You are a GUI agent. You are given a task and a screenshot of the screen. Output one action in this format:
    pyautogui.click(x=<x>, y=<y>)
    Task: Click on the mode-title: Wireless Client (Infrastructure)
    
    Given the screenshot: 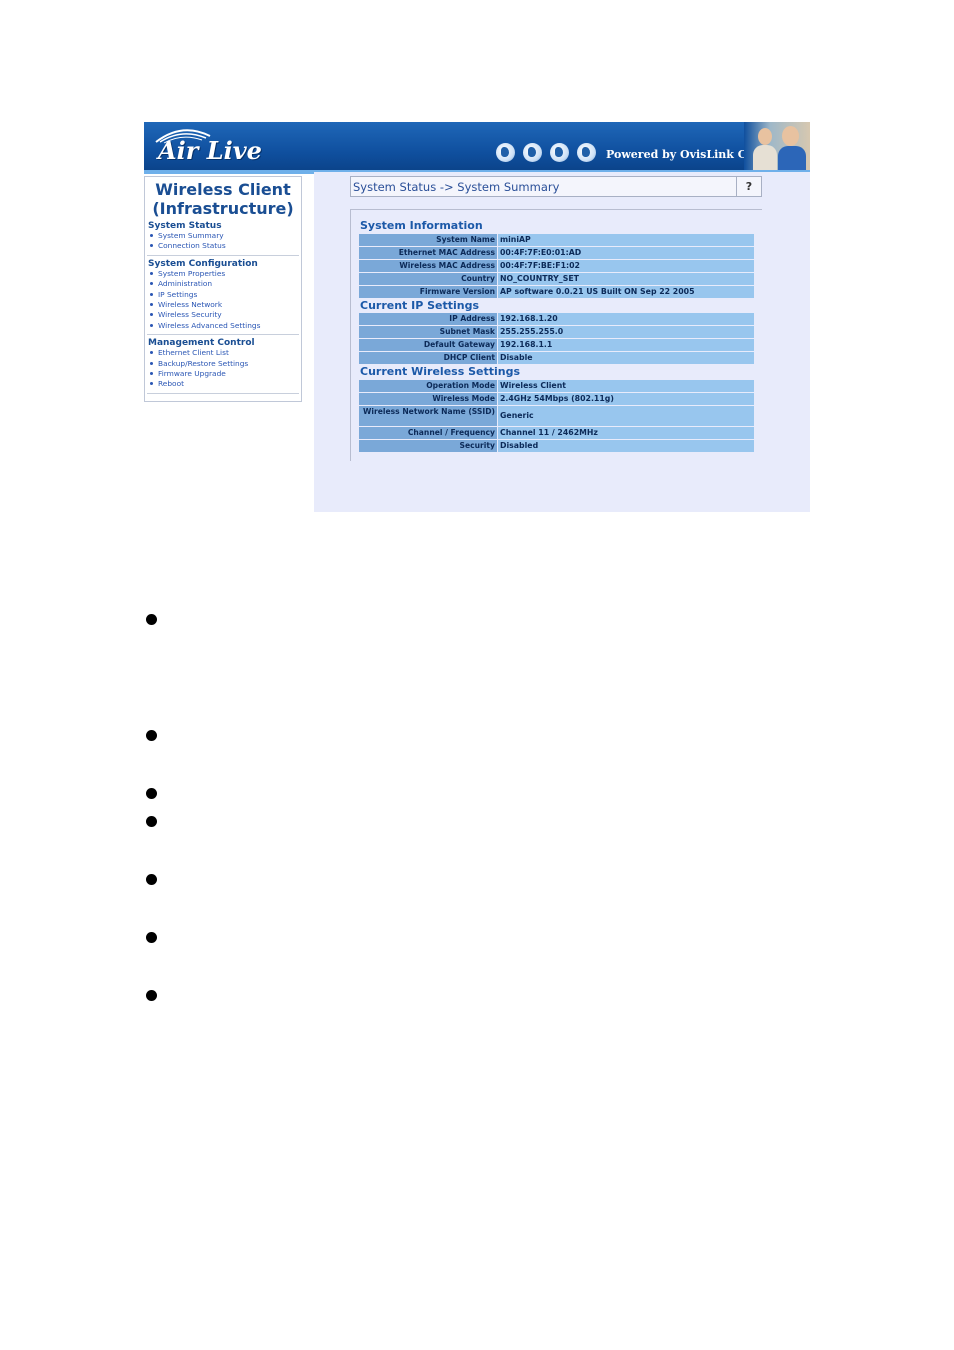 What is the action you would take?
    pyautogui.click(x=223, y=199)
    